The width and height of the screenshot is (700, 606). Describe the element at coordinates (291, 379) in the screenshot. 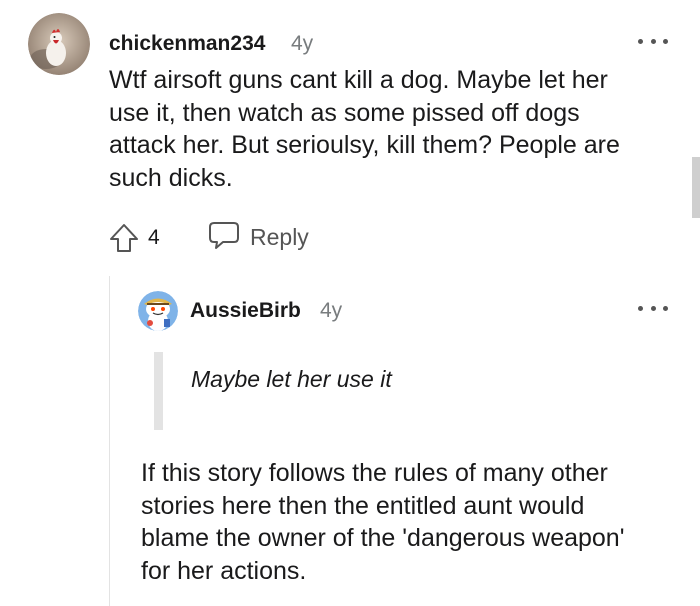

I see `blockquote-text: Maybe let her use it` at that location.